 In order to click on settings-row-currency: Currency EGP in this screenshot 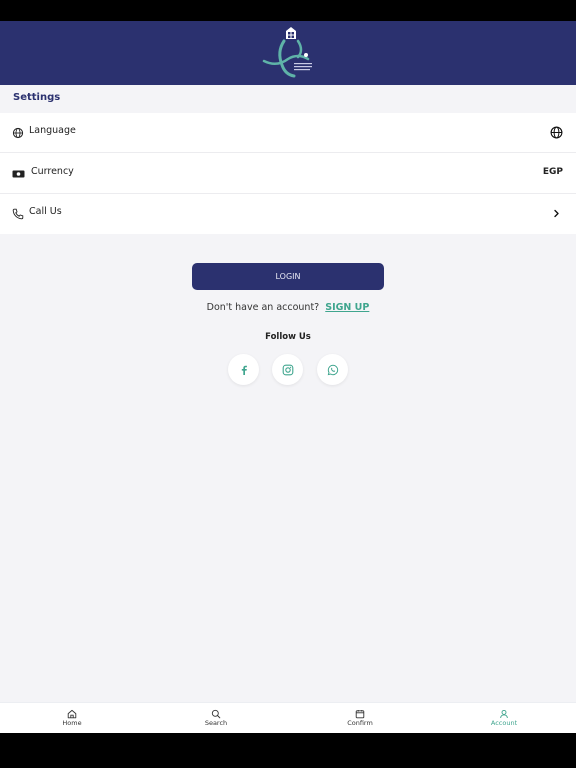, I will do `click(288, 174)`.